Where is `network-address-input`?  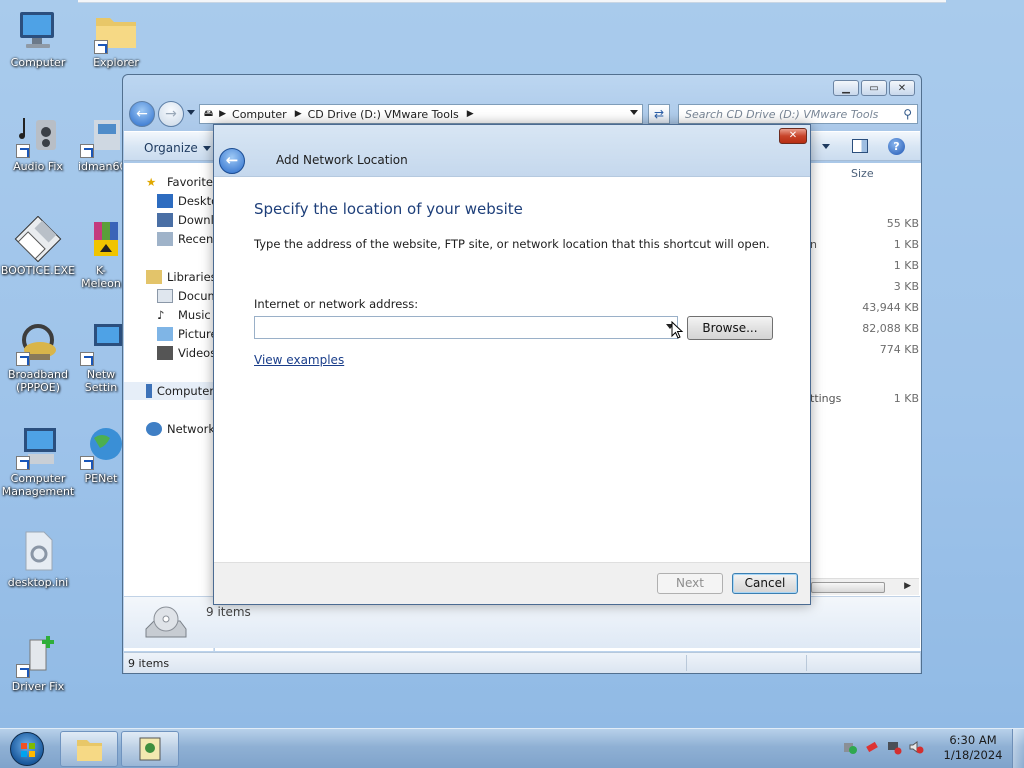
network-address-input is located at coordinates (466, 327).